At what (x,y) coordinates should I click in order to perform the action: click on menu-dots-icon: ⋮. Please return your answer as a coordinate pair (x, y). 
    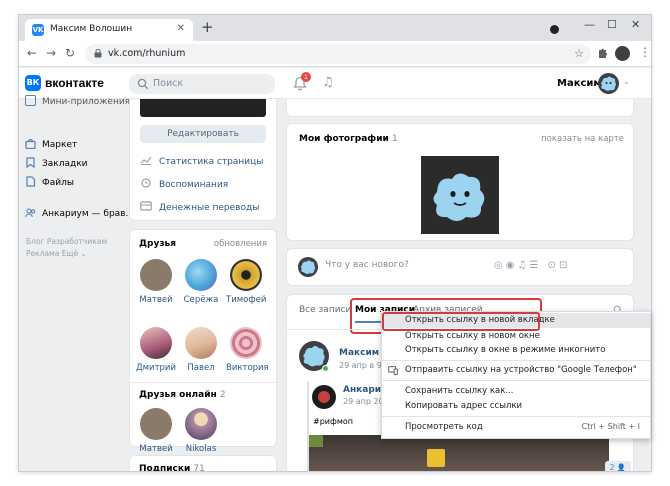
    Looking at the image, I should click on (645, 52).